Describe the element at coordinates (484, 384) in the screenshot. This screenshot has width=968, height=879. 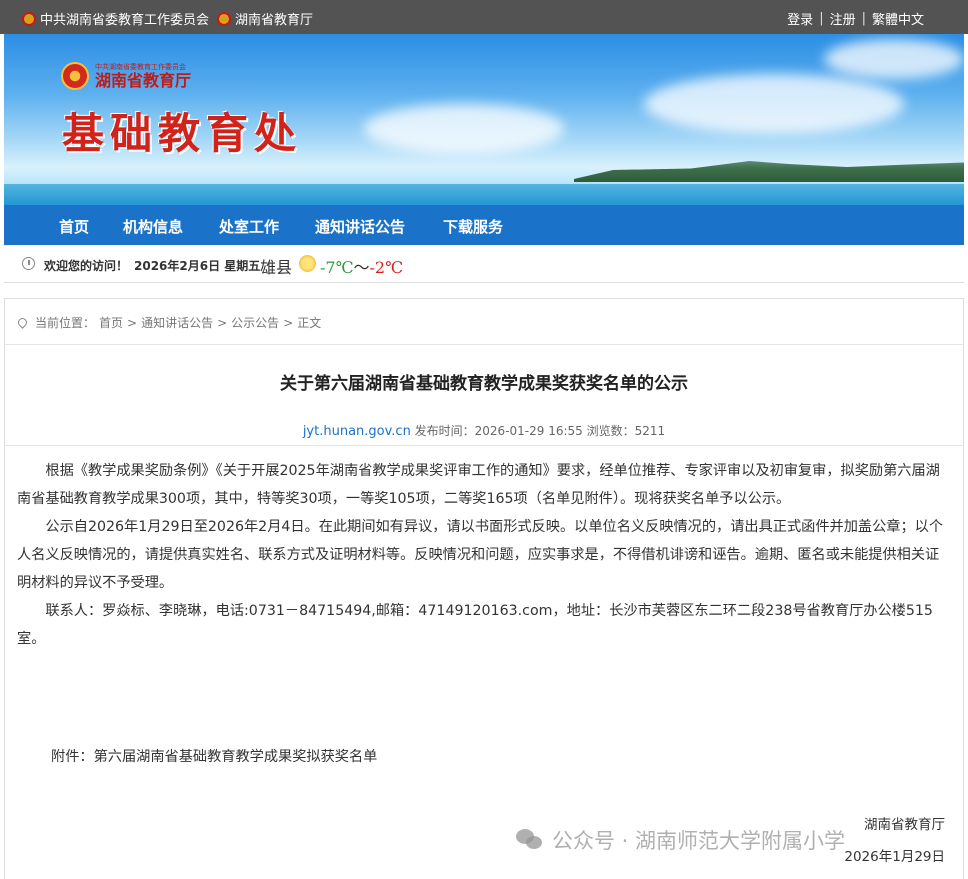
I see `article-title: 关于第六届湖南省基础教育教学成果奖获奖名单的公示` at that location.